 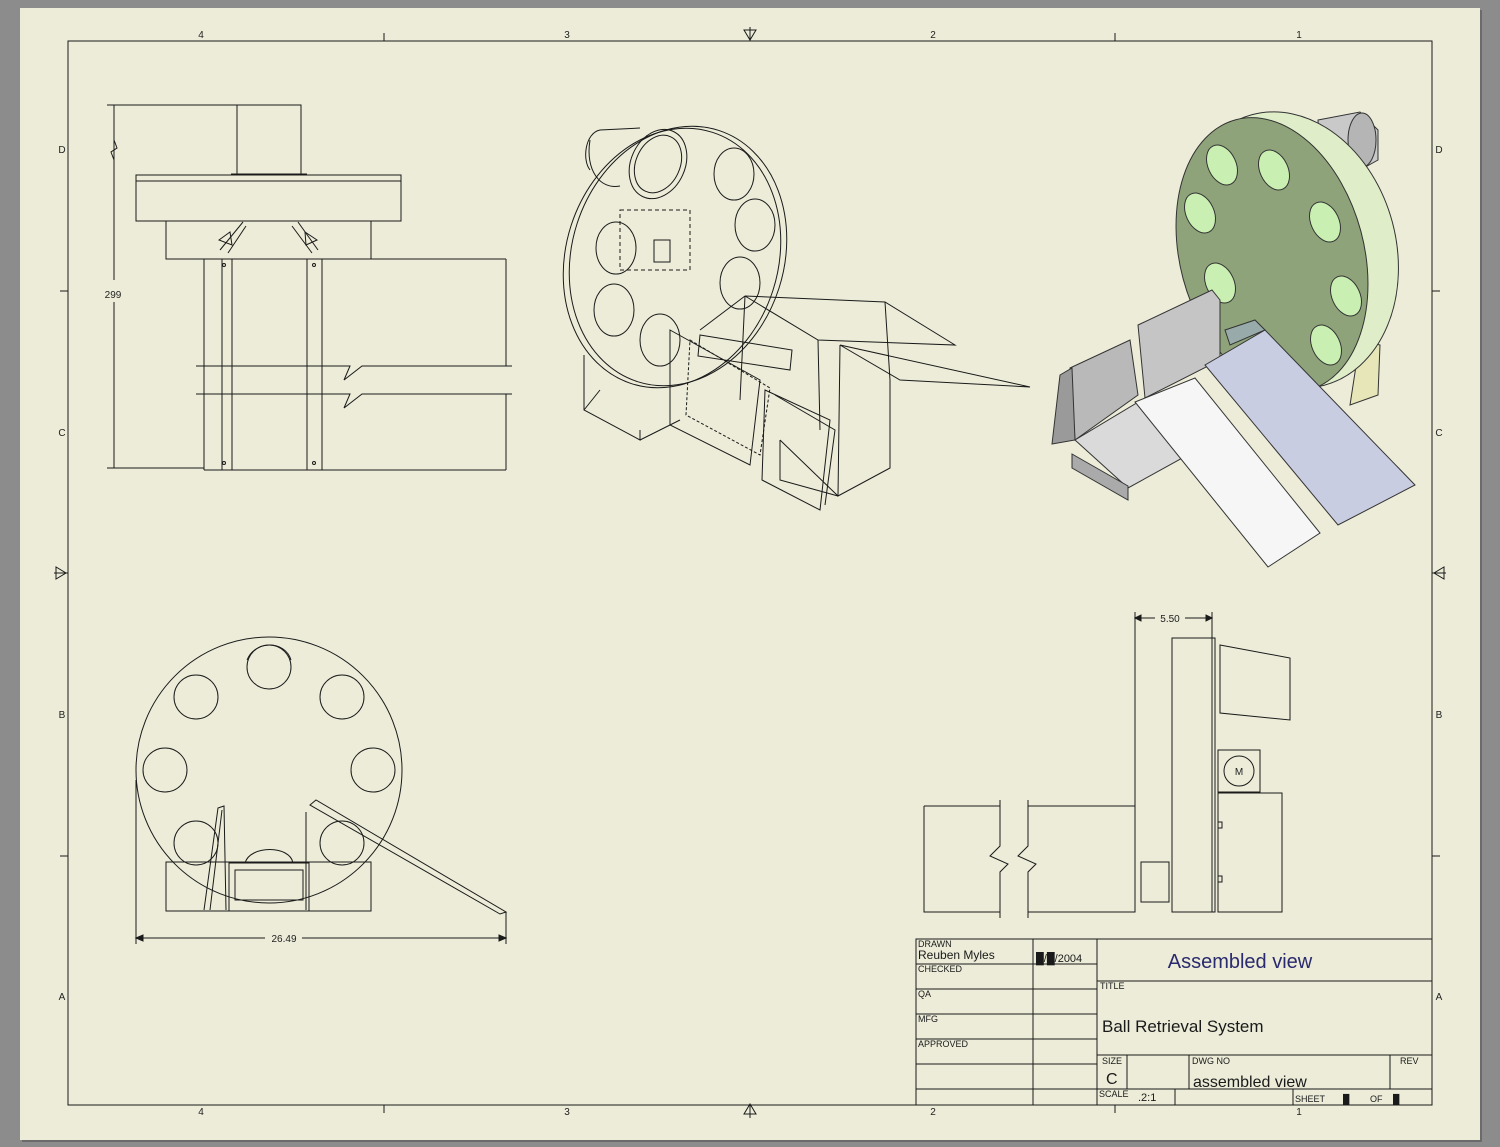 I want to click on bottom-width-dimension: 26.49, so click(x=283, y=939).